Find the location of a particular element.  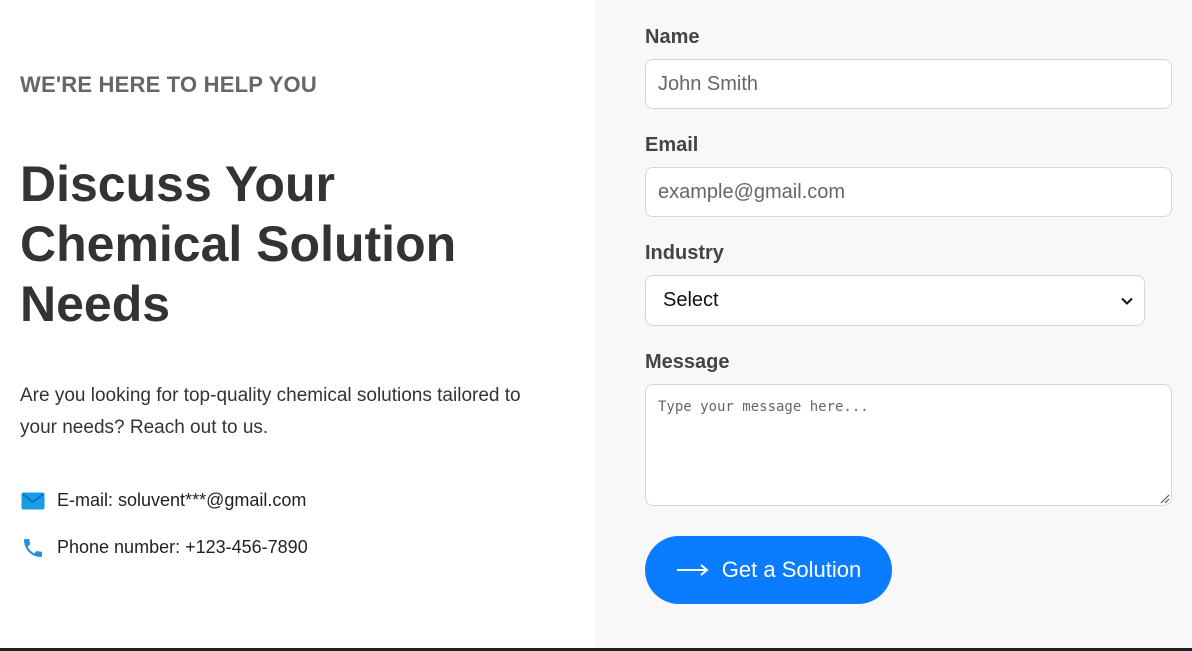

name-label: Name is located at coordinates (672, 37).